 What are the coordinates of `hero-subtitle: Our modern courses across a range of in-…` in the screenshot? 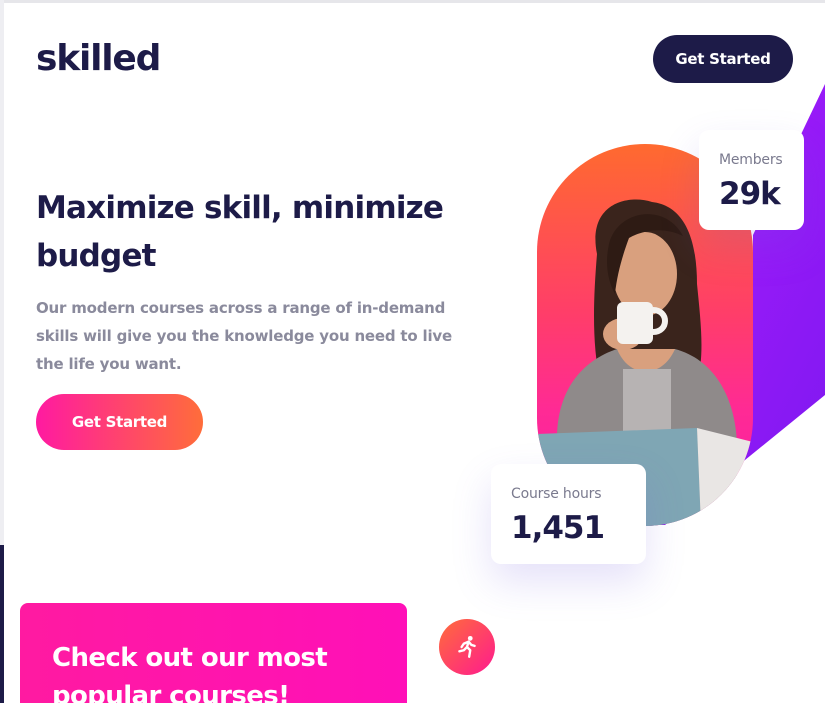 It's located at (244, 336).